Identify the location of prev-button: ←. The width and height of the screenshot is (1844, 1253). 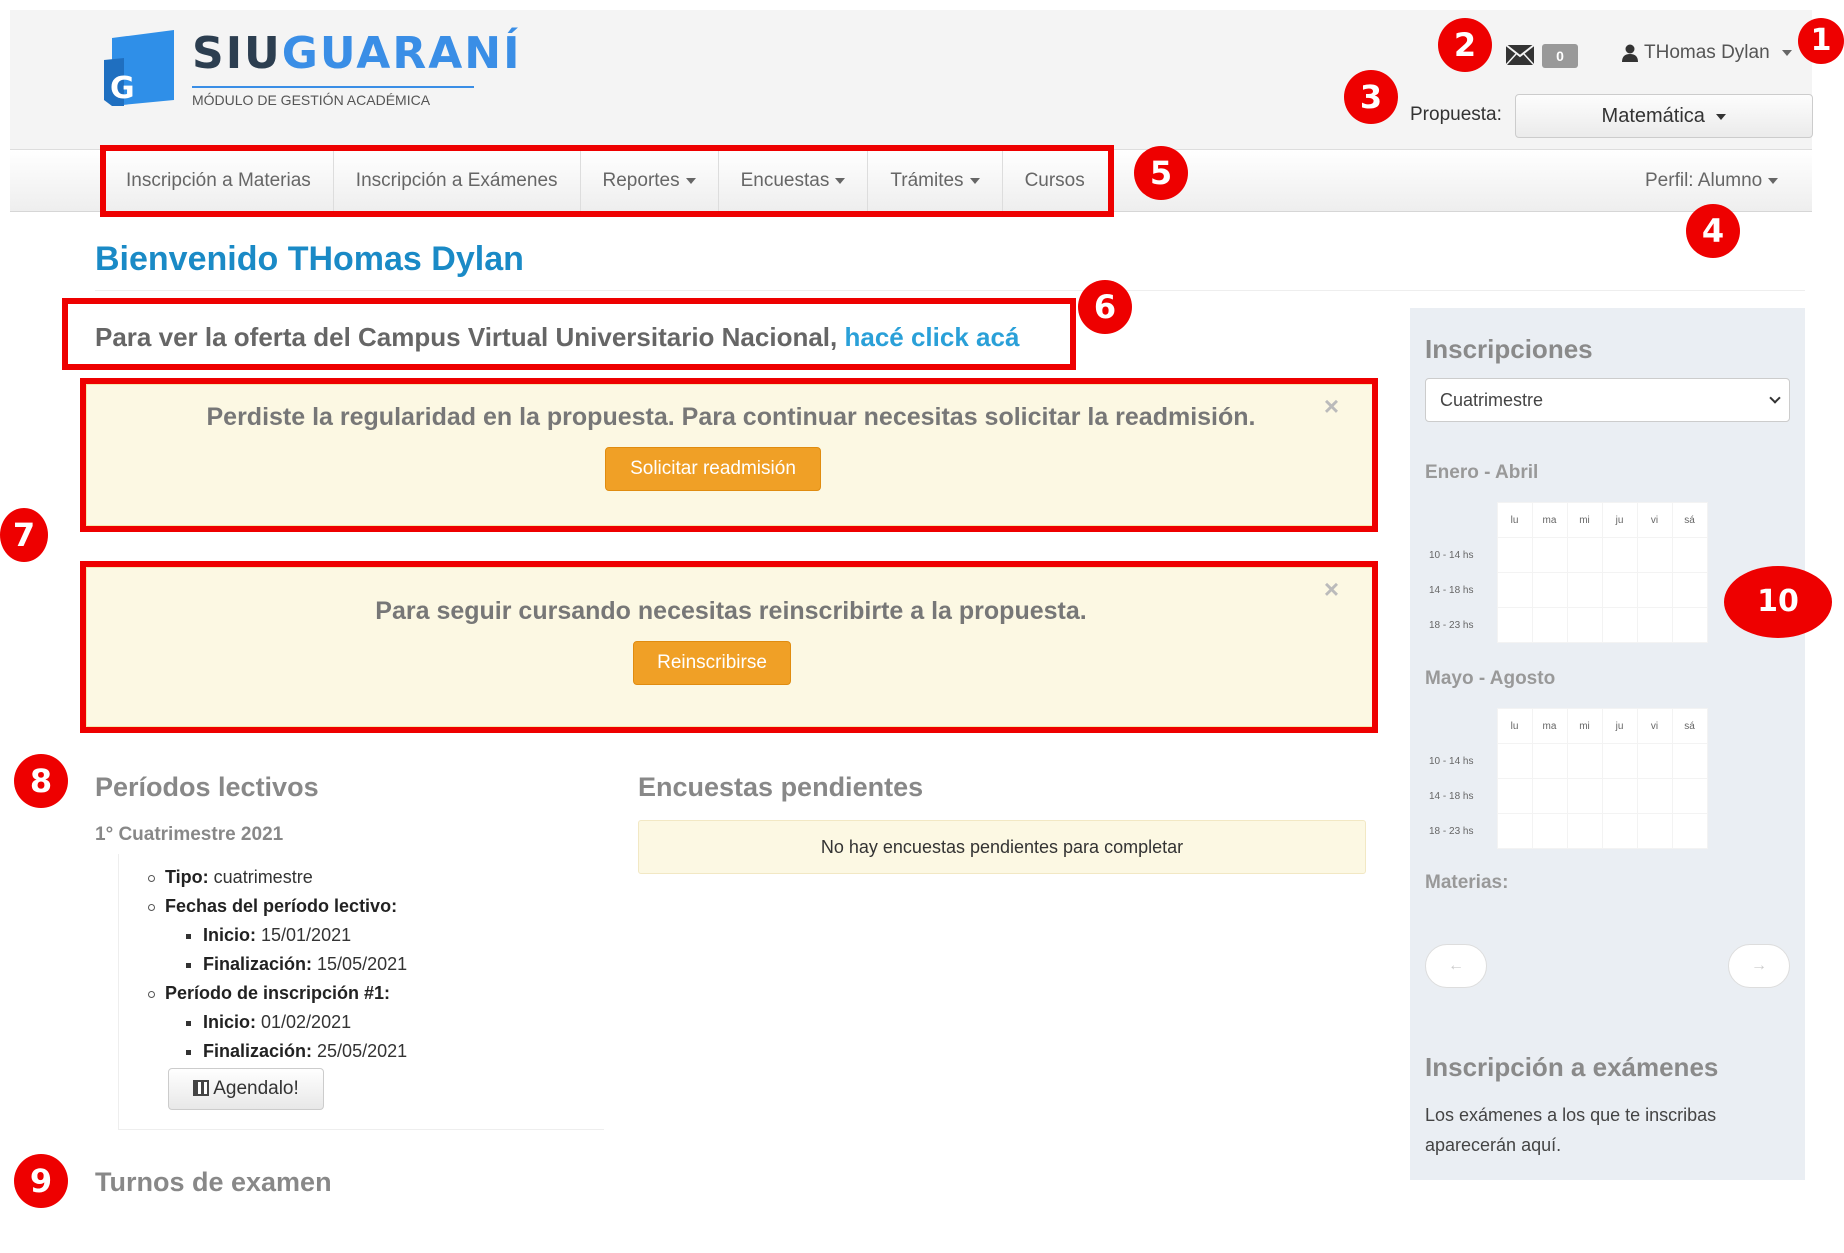
(1456, 966).